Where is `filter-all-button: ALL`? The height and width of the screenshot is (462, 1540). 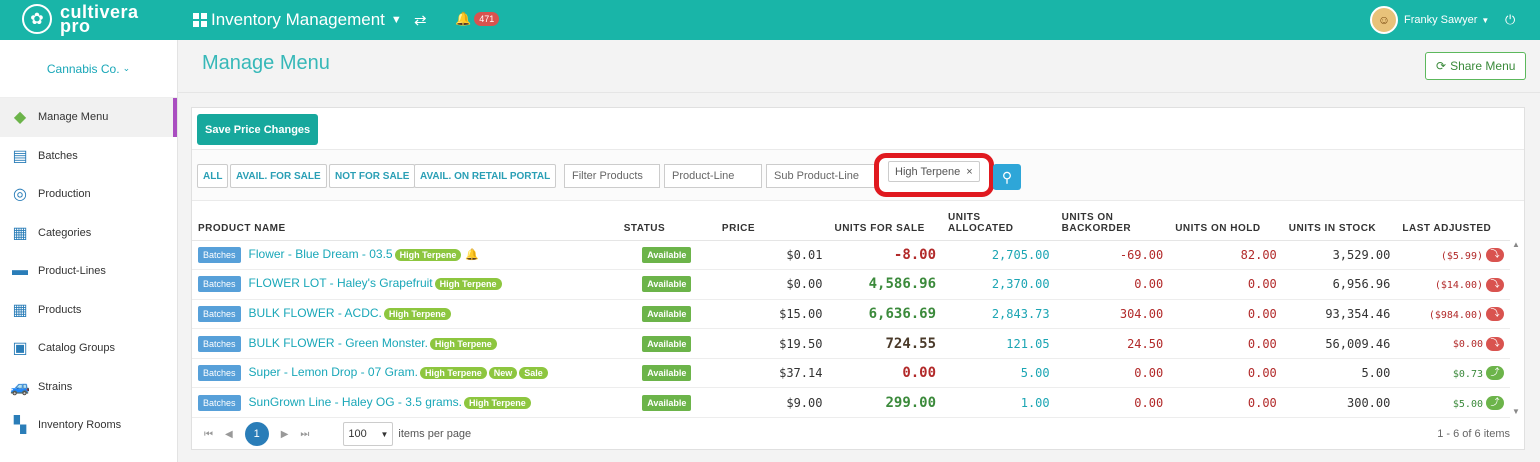 filter-all-button: ALL is located at coordinates (213, 176).